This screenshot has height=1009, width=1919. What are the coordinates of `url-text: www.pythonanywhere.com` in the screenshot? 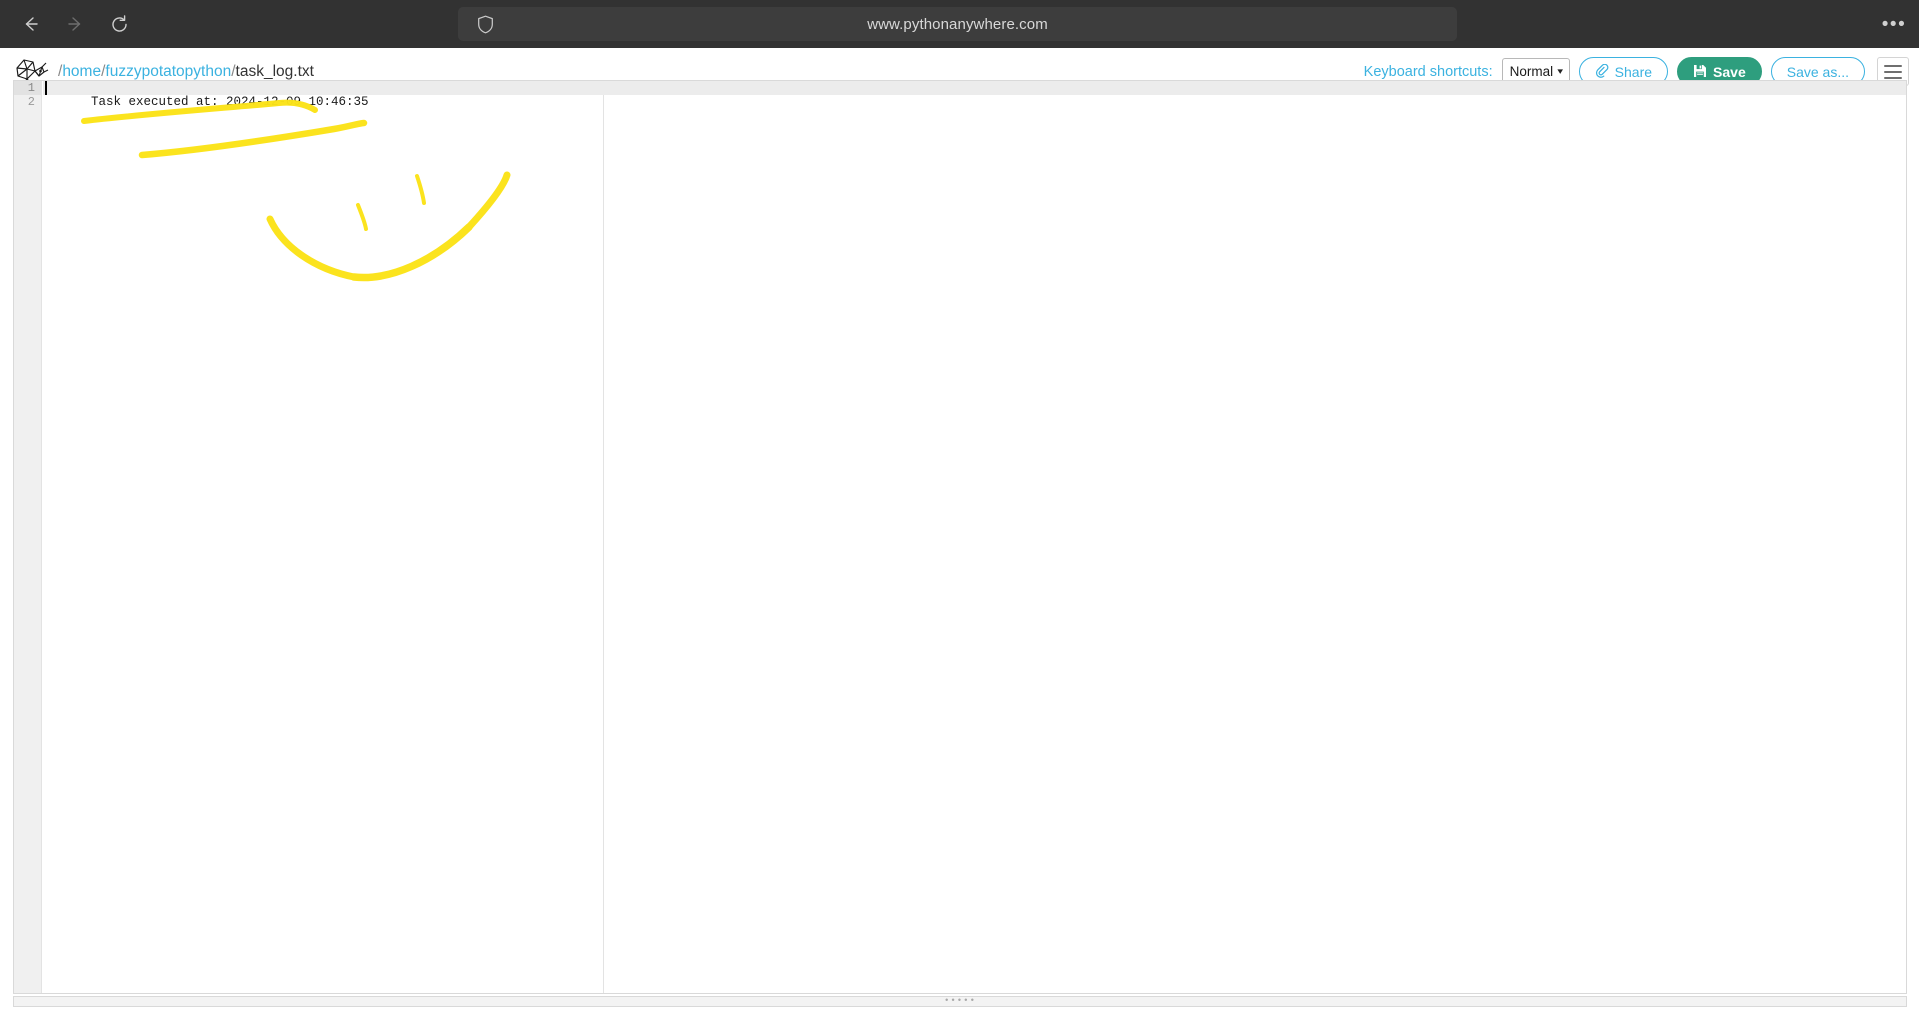 It's located at (957, 24).